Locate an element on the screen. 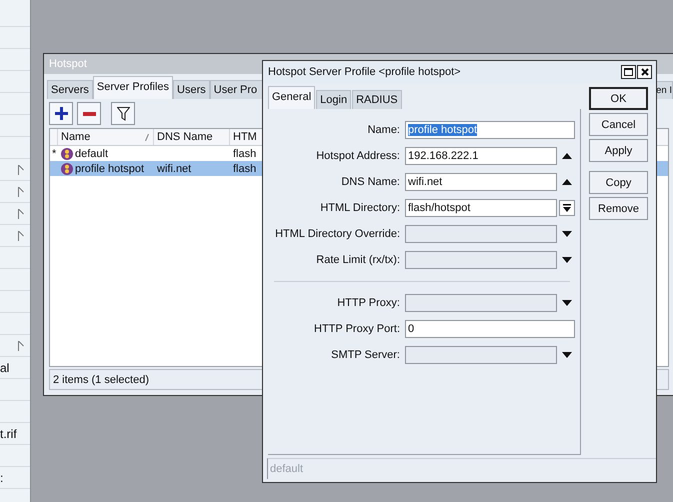 Image resolution: width=673 pixels, height=502 pixels. column-header: Name is located at coordinates (75, 137).